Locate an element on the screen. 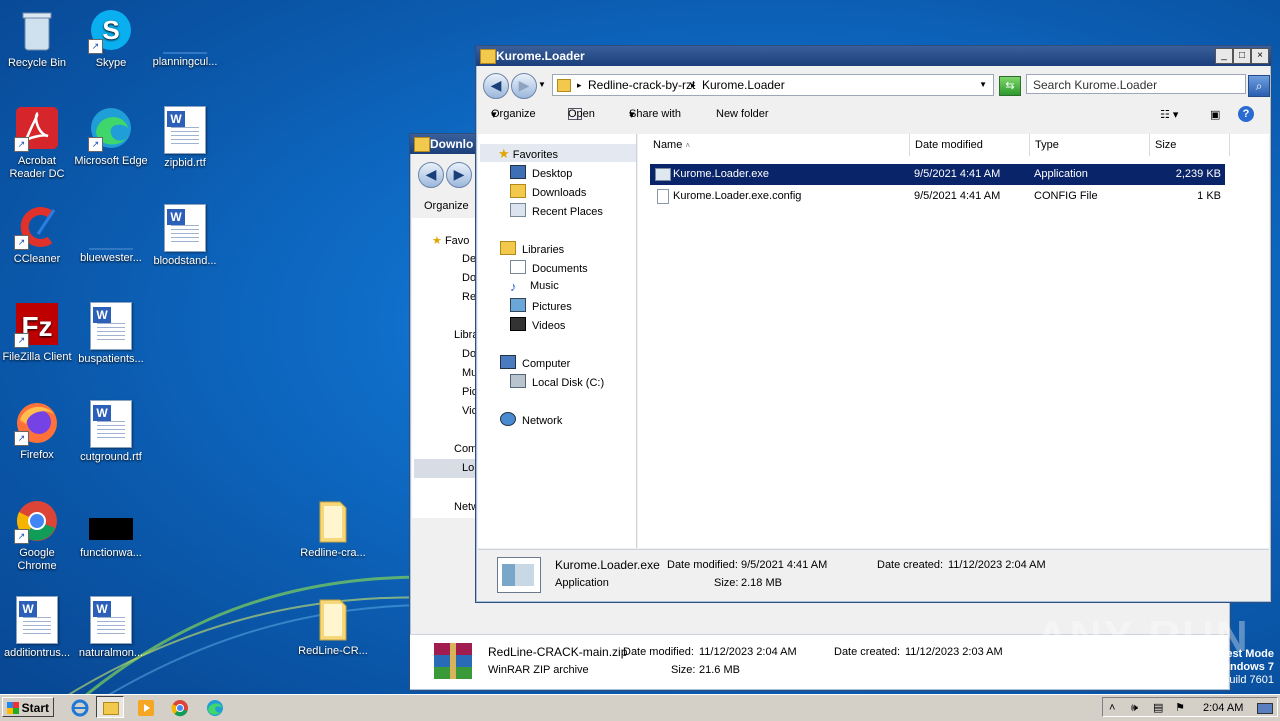 The image size is (1280, 721). organize-menu: Organize is located at coordinates (446, 206).